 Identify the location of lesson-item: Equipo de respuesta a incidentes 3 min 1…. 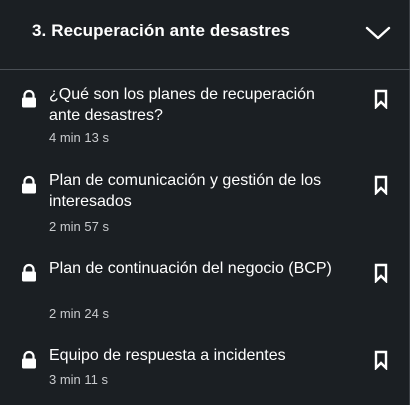
(205, 367).